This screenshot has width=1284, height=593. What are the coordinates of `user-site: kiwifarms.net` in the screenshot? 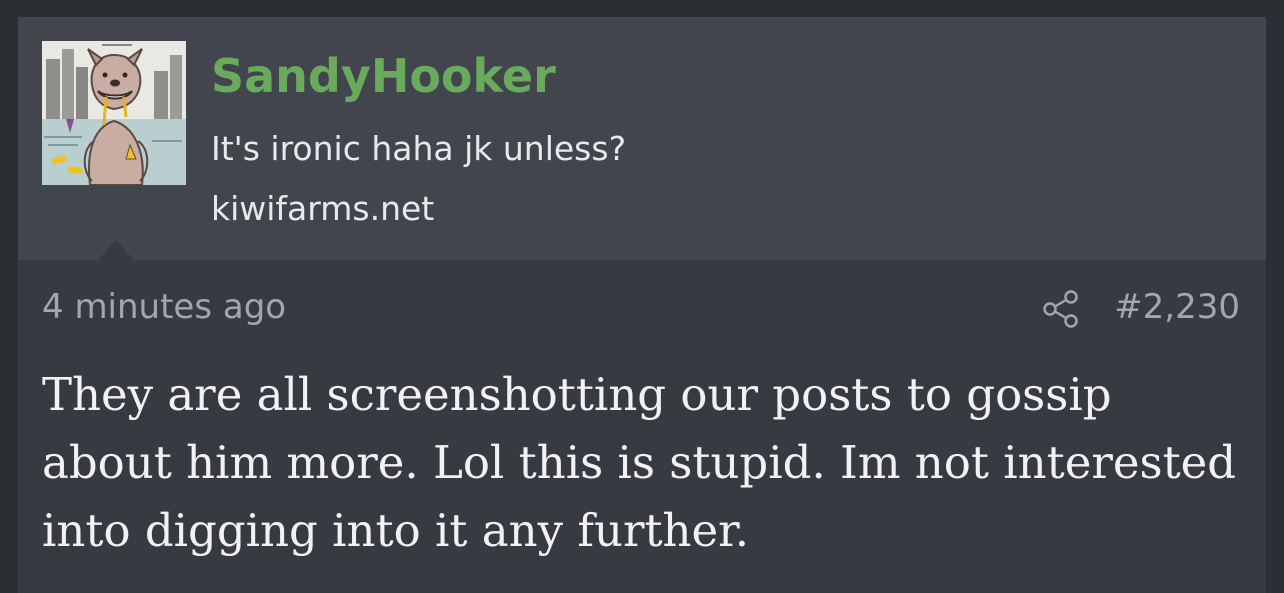 It's located at (323, 208).